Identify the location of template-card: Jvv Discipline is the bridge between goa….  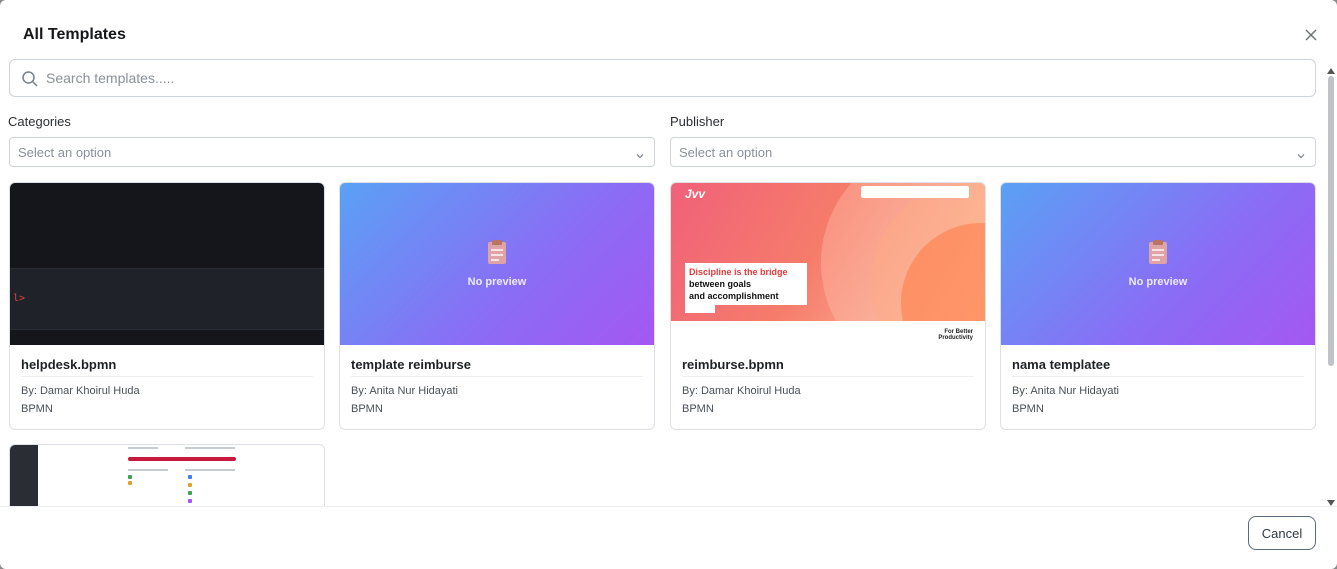
(828, 306).